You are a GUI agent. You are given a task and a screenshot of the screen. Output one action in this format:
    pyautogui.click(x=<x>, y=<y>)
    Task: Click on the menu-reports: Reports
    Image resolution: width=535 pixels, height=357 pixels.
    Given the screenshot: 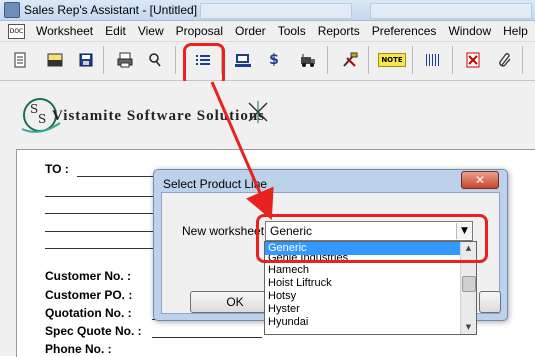 What is the action you would take?
    pyautogui.click(x=339, y=31)
    